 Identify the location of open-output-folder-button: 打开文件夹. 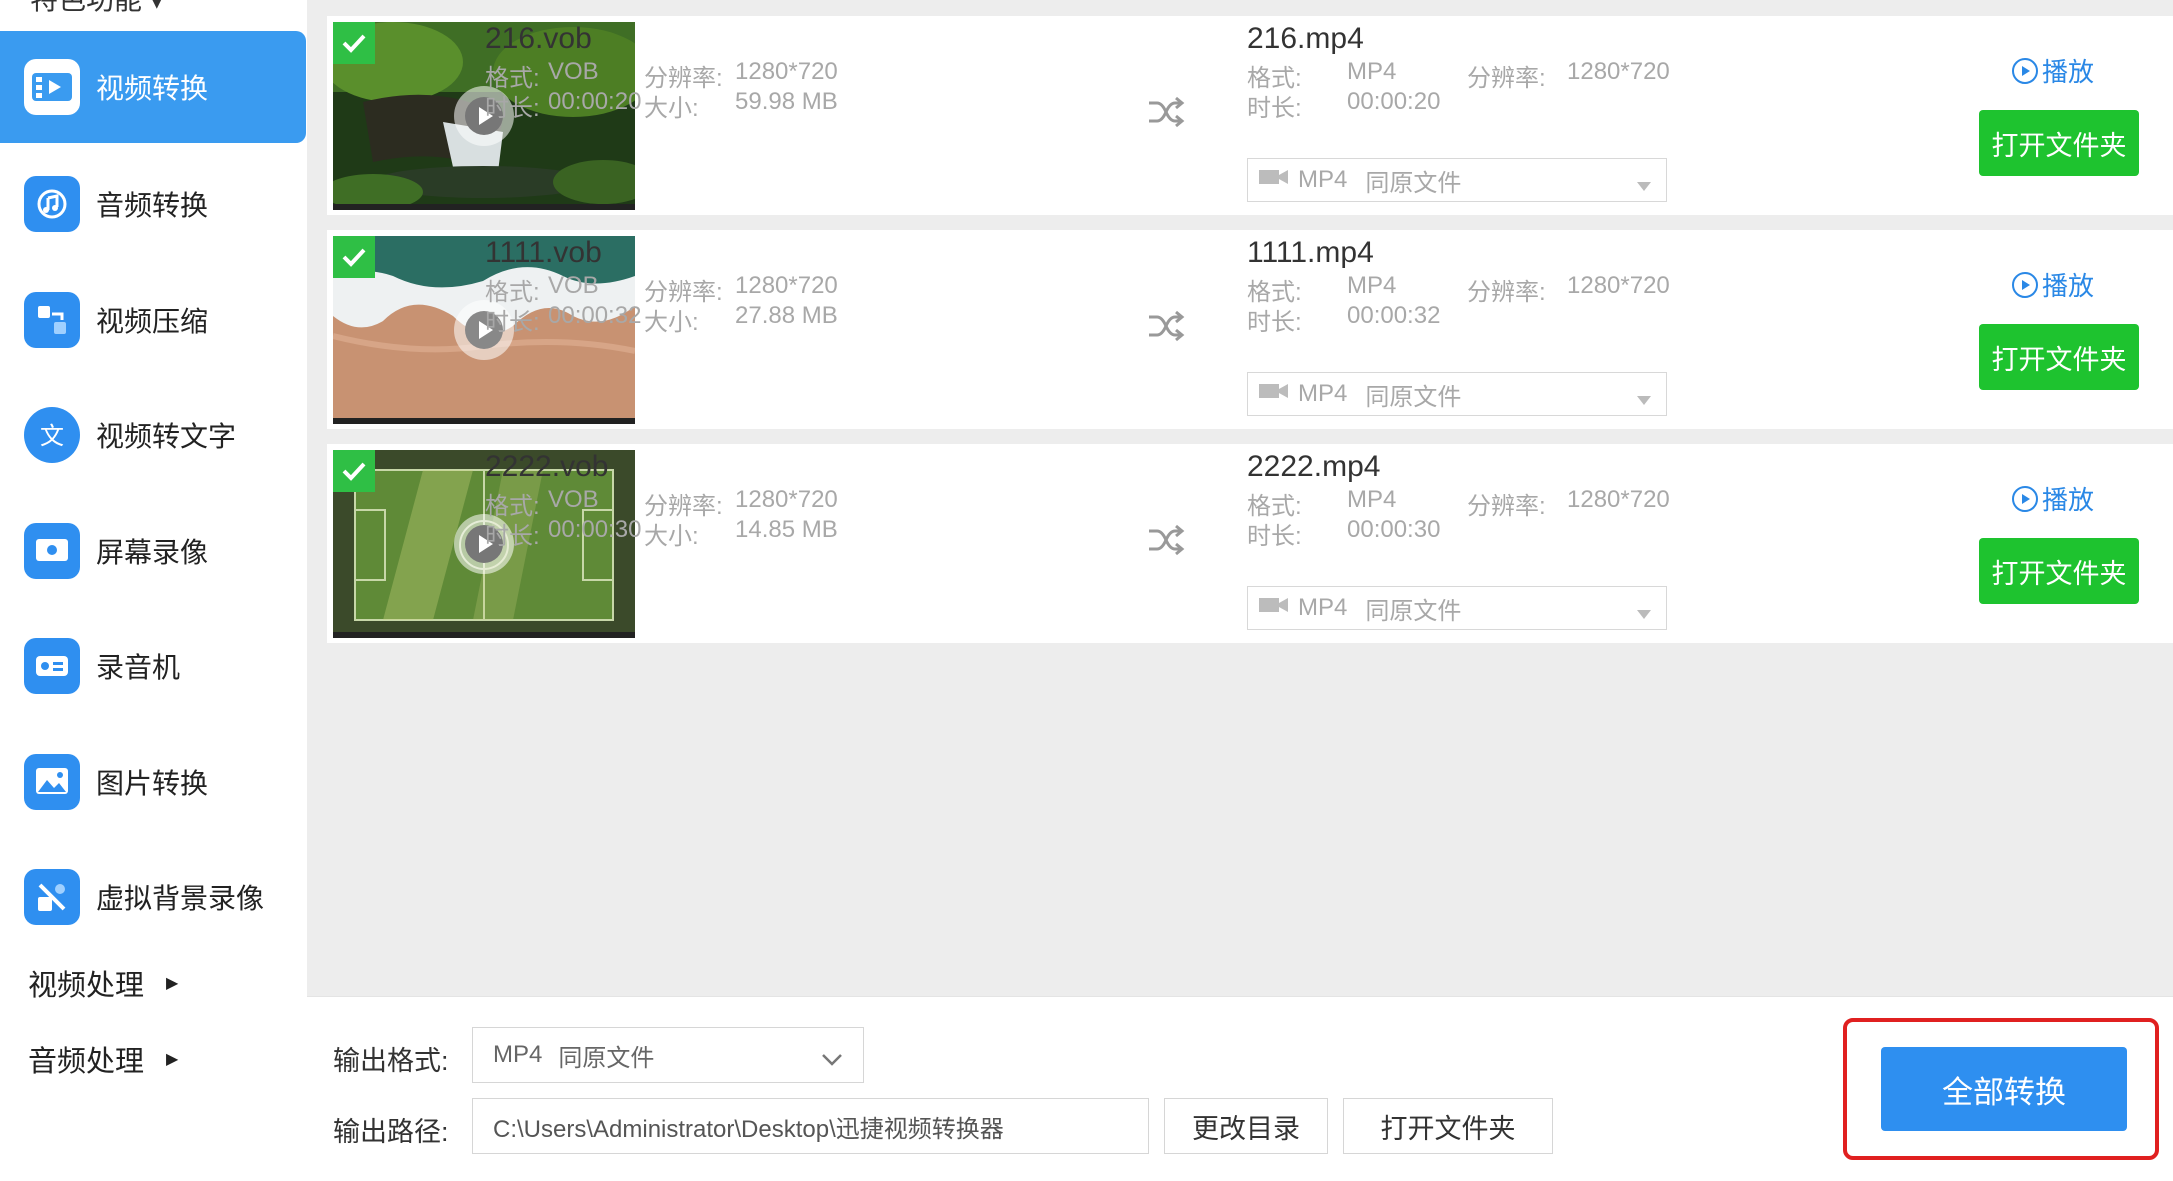
(1448, 1126).